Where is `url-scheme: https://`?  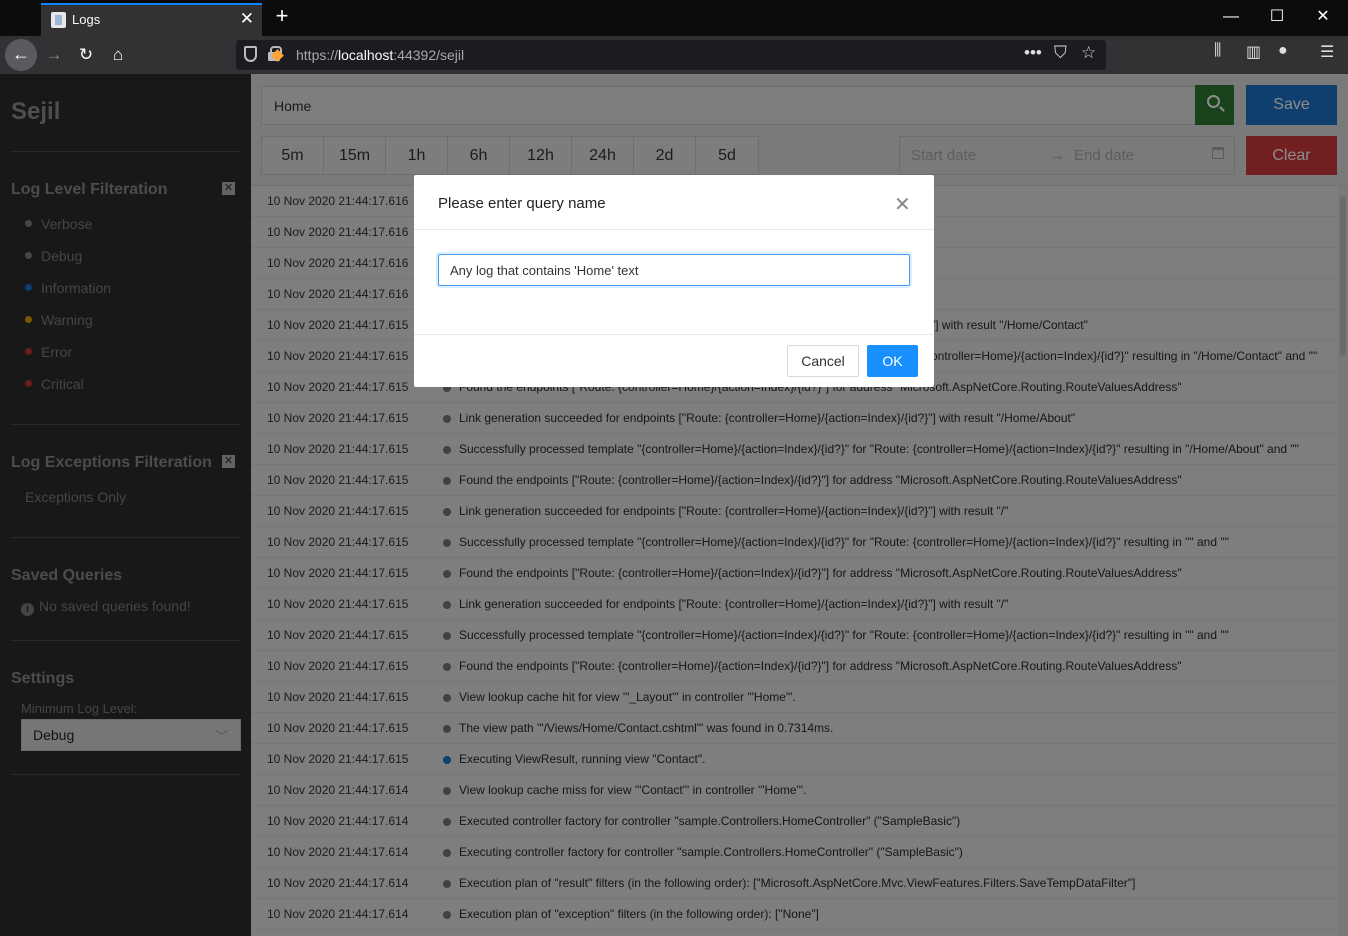 url-scheme: https:// is located at coordinates (317, 55).